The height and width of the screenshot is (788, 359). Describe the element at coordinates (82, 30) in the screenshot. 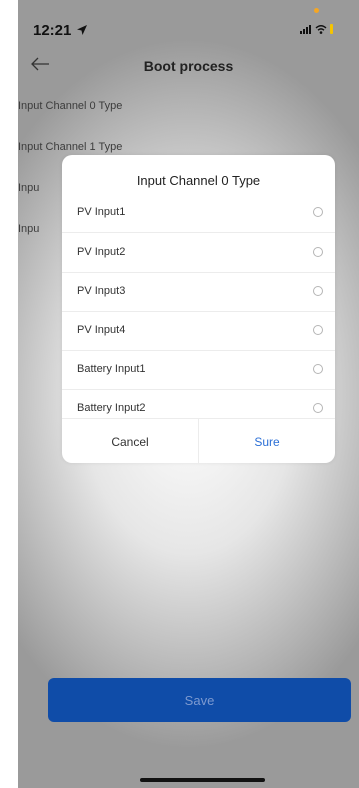

I see `location-arrow-icon` at that location.